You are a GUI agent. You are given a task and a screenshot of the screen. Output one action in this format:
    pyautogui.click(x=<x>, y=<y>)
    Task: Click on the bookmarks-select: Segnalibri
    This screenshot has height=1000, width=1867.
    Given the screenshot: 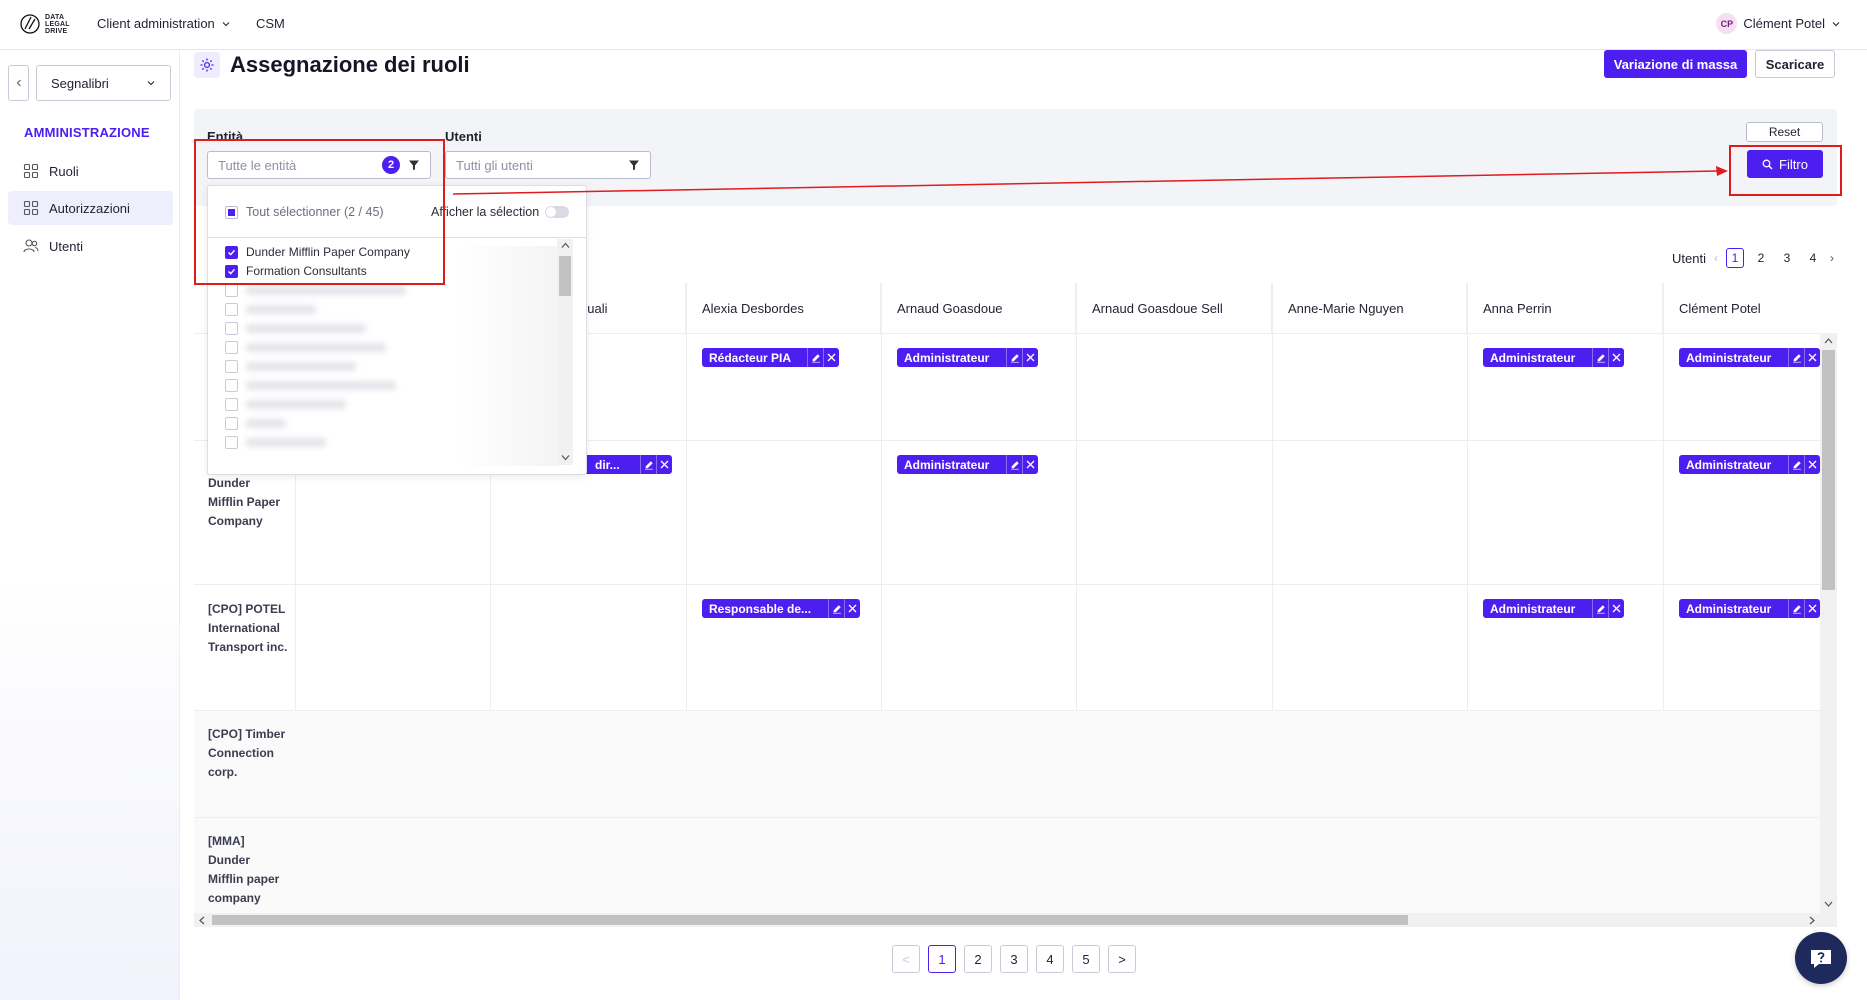 What is the action you would take?
    pyautogui.click(x=103, y=83)
    